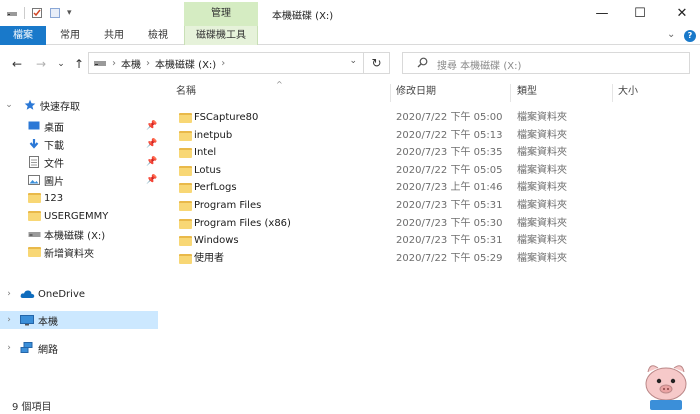 The width and height of the screenshot is (700, 414). What do you see at coordinates (602, 13) in the screenshot?
I see `minimize-button: —` at bounding box center [602, 13].